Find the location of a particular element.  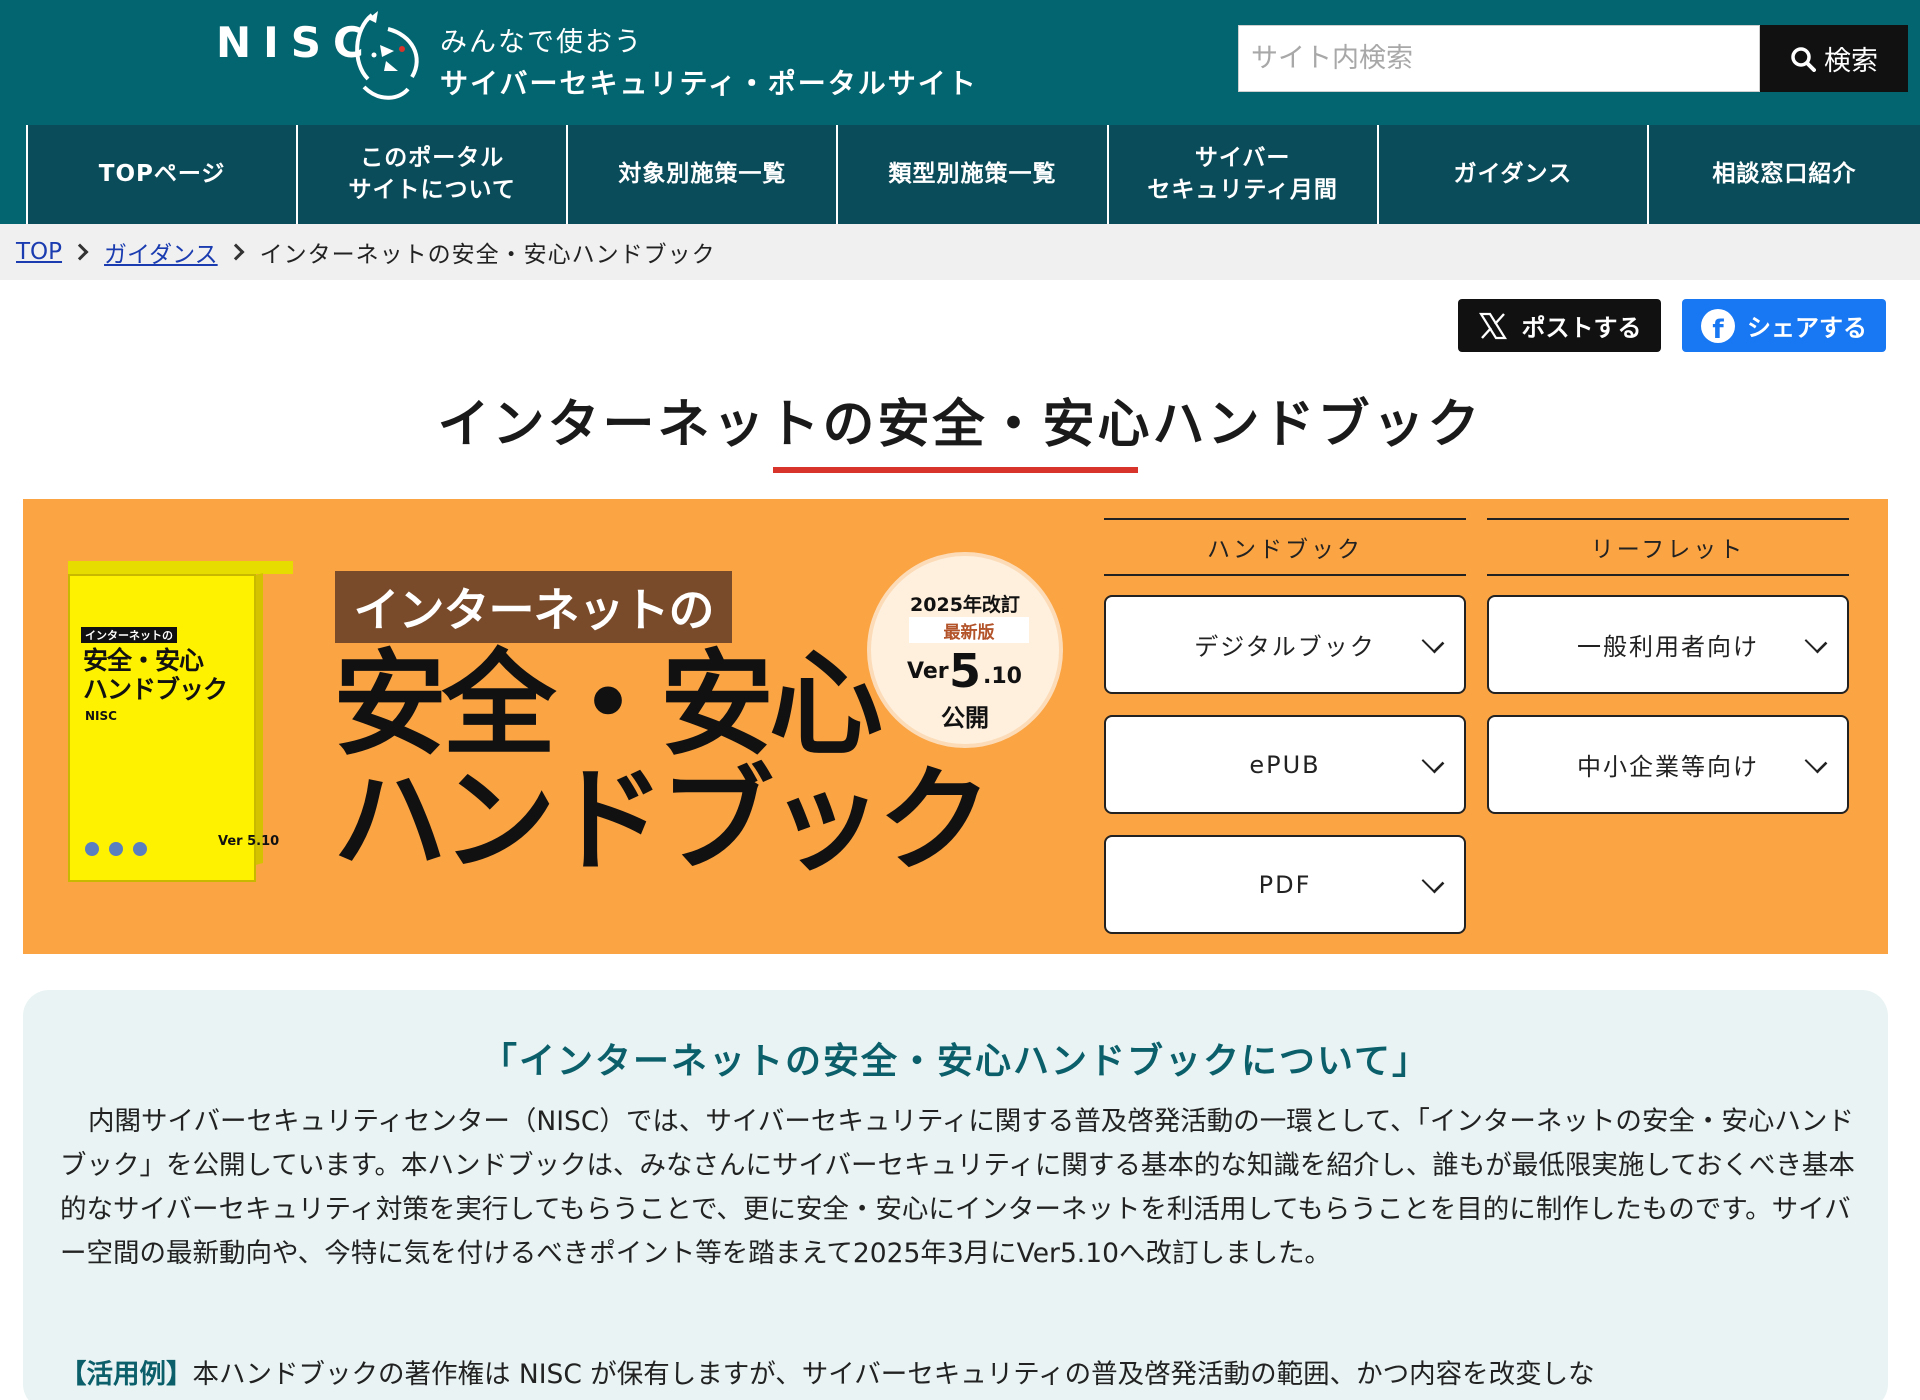

nisc-emblem-icon is located at coordinates (387, 55).